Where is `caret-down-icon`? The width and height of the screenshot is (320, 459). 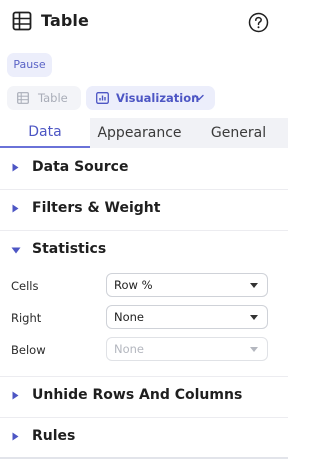 caret-down-icon is located at coordinates (16, 250).